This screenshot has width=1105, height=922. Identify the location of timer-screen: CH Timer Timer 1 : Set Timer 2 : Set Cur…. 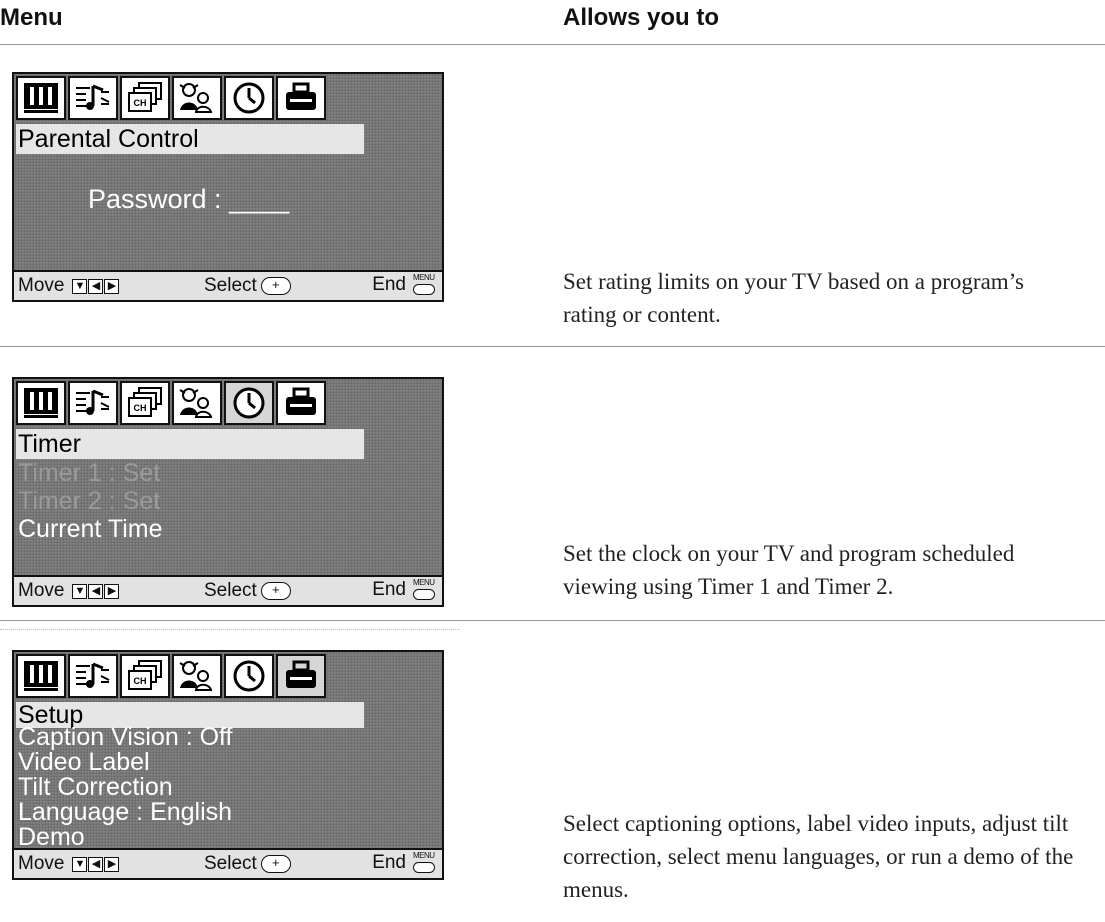
(228, 492).